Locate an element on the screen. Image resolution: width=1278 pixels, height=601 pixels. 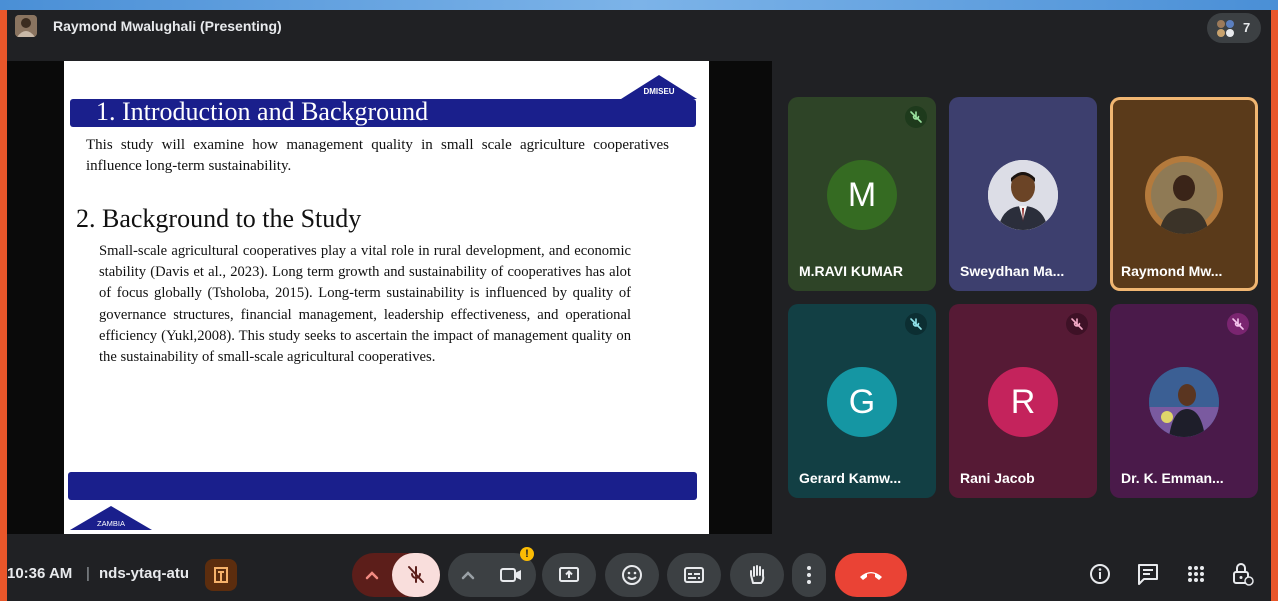
leave-call-button is located at coordinates (871, 575).